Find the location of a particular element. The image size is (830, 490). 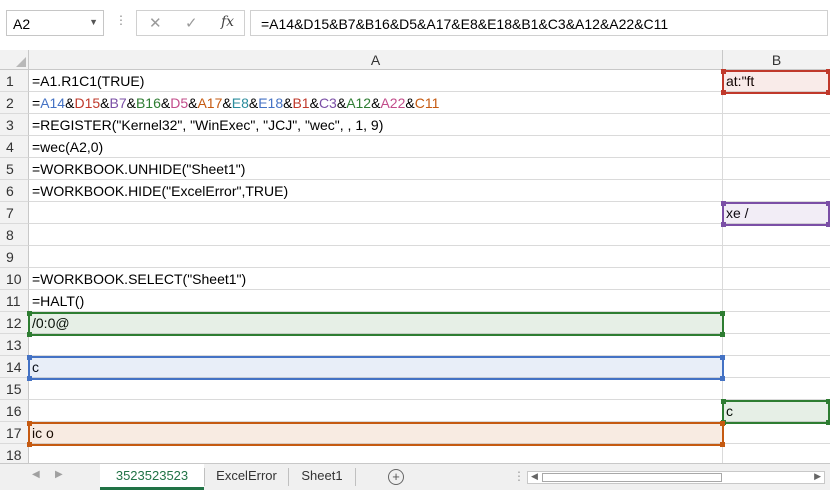

tab-3523523523: 3523523523 is located at coordinates (152, 477).